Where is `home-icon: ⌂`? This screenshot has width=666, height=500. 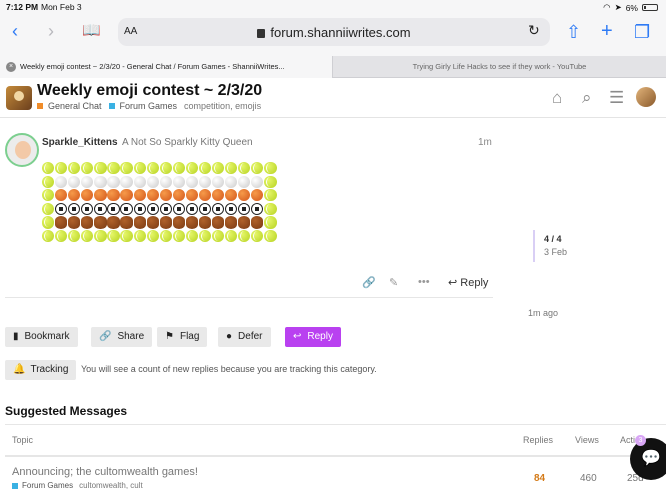 home-icon: ⌂ is located at coordinates (557, 98).